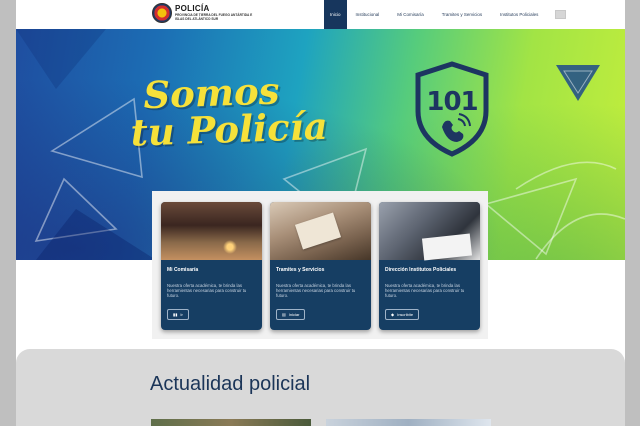 The height and width of the screenshot is (426, 640). What do you see at coordinates (393, 314) in the screenshot?
I see `graduation-cap-icon: ◆` at bounding box center [393, 314].